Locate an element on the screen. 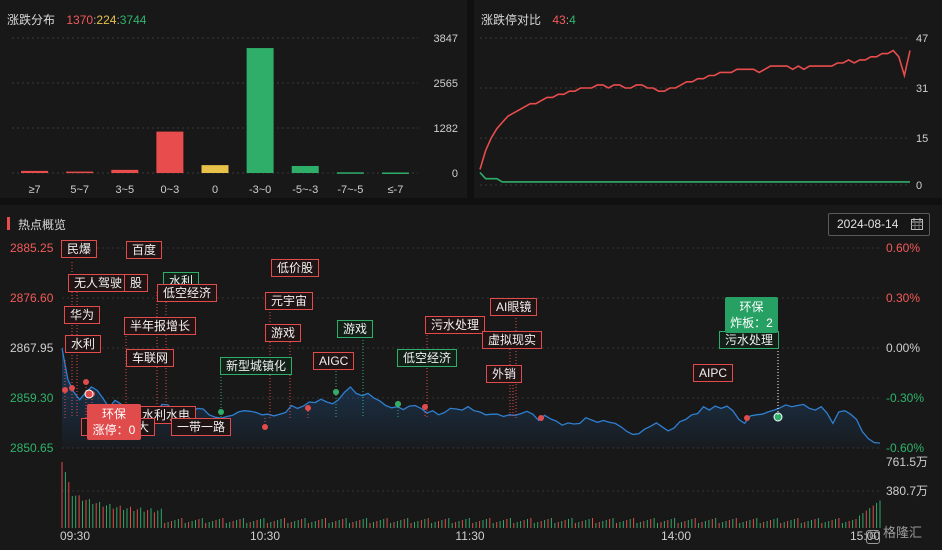 The width and height of the screenshot is (942, 550). concept-tag: AIPC is located at coordinates (713, 373).